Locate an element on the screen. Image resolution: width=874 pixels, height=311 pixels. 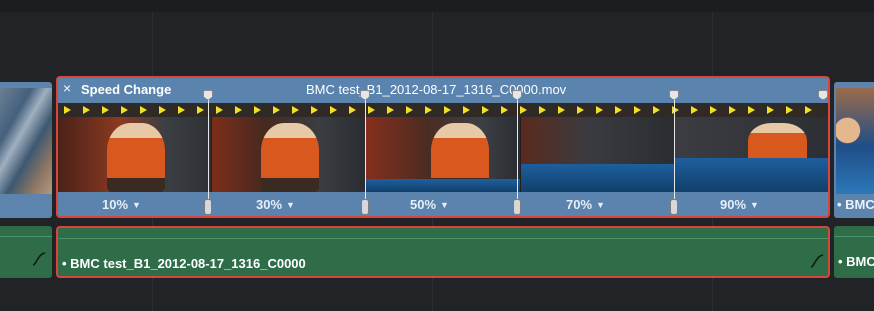
next-video-clip: • BMC is located at coordinates (854, 150).